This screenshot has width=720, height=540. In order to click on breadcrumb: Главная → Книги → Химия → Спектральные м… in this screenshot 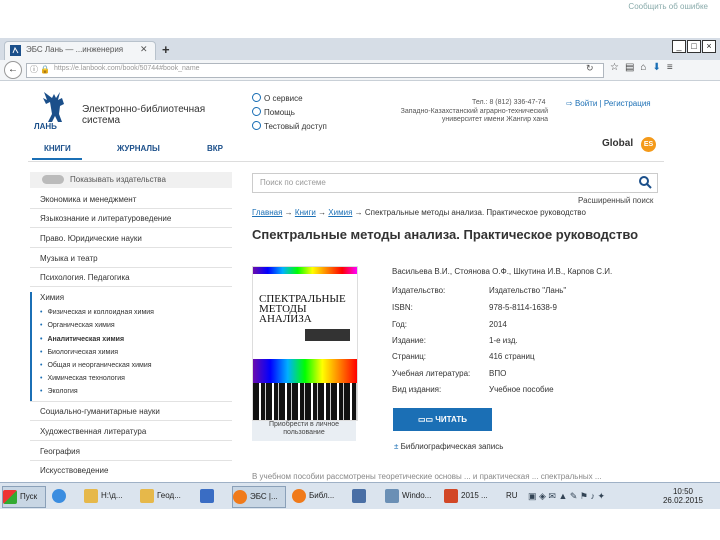, I will do `click(419, 212)`.